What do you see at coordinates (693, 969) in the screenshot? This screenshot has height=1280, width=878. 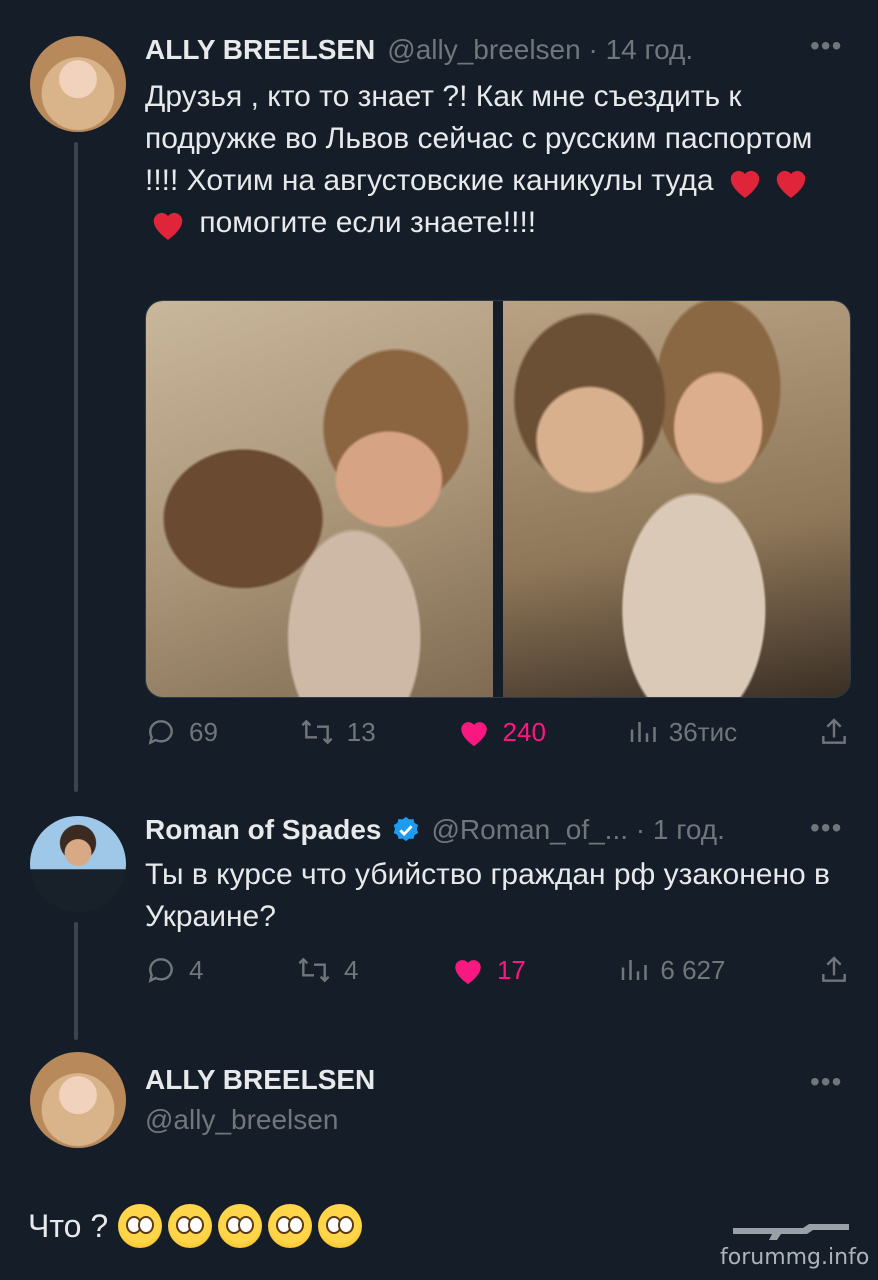 I see `views-count: 6 627` at bounding box center [693, 969].